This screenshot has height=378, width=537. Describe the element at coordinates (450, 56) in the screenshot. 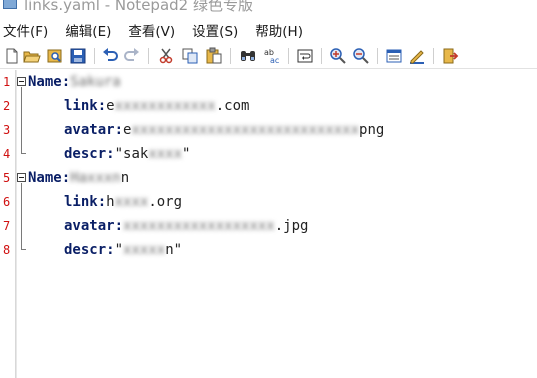

I see `exit-icon` at that location.